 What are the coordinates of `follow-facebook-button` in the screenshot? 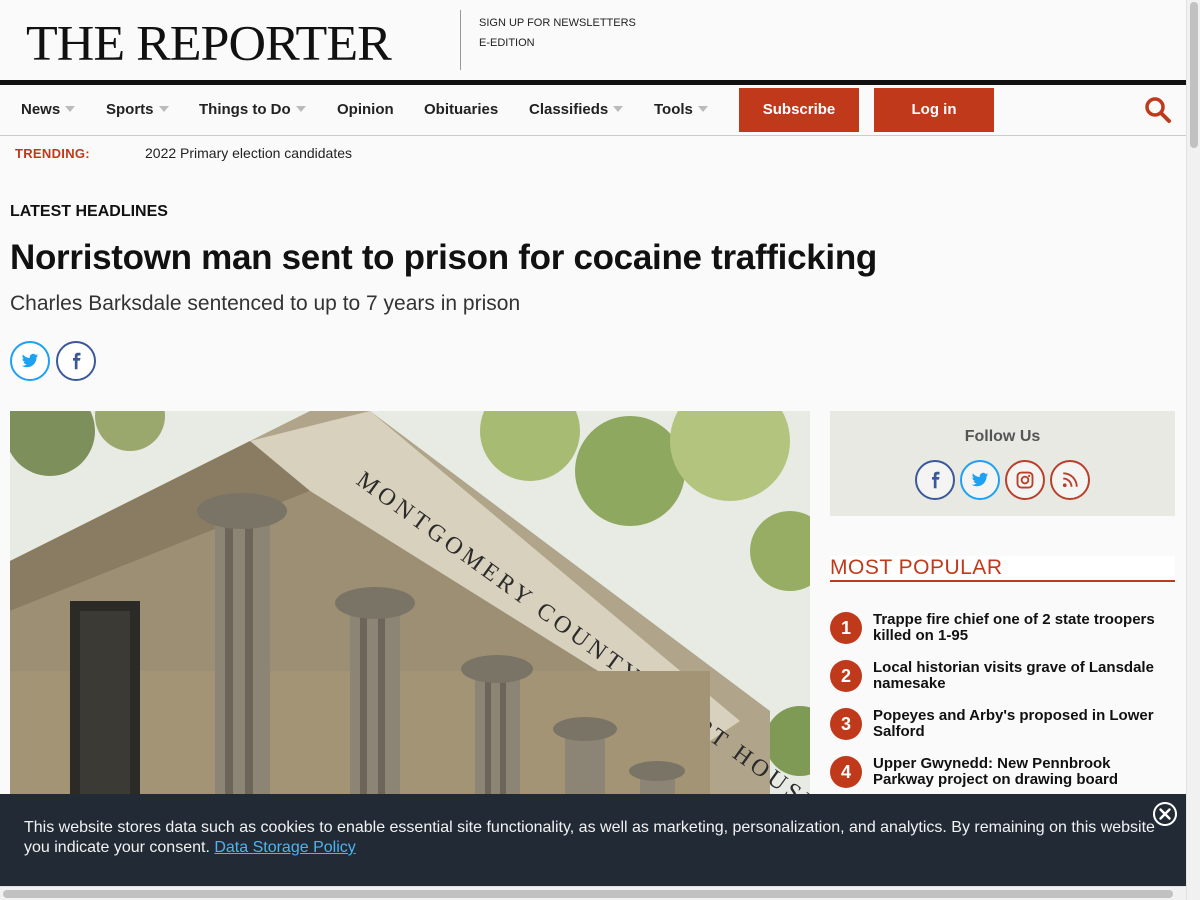 It's located at (935, 480).